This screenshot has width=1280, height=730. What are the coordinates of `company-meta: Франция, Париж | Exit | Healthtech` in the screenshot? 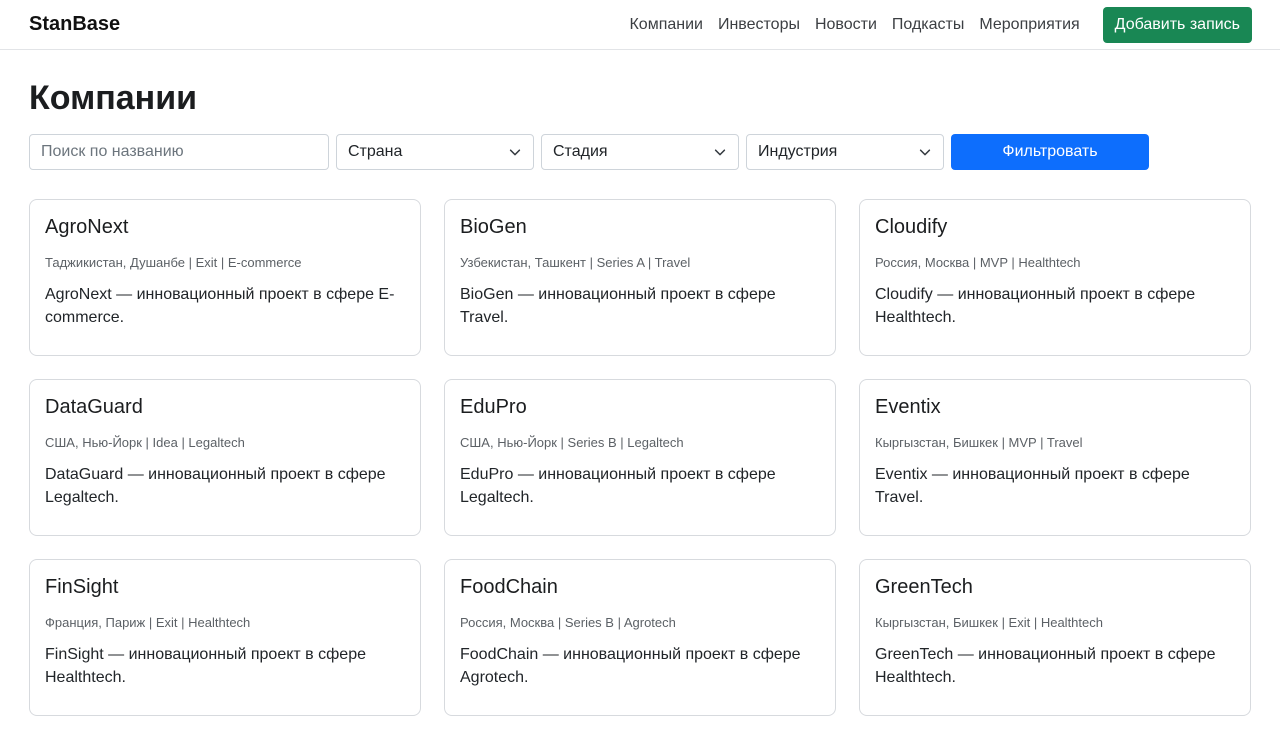 It's located at (148, 622).